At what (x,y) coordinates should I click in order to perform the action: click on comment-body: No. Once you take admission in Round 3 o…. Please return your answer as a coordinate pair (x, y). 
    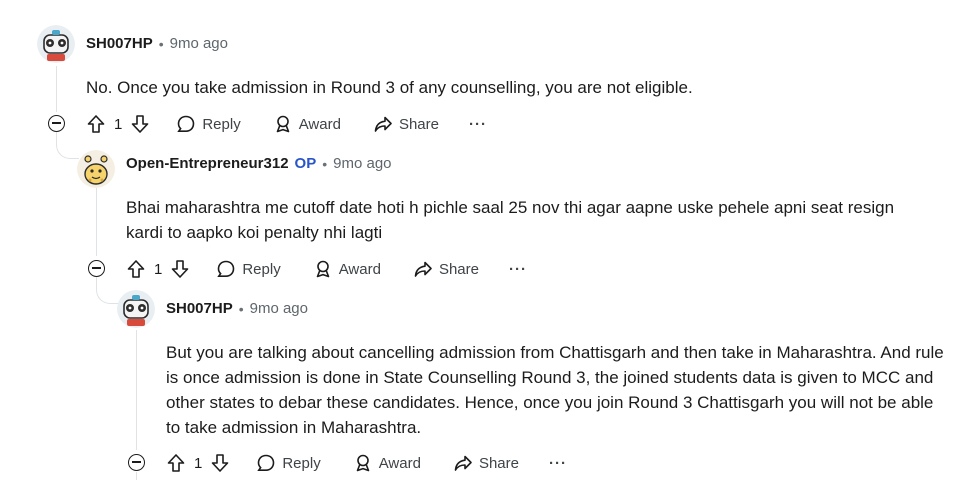
    Looking at the image, I should click on (389, 87).